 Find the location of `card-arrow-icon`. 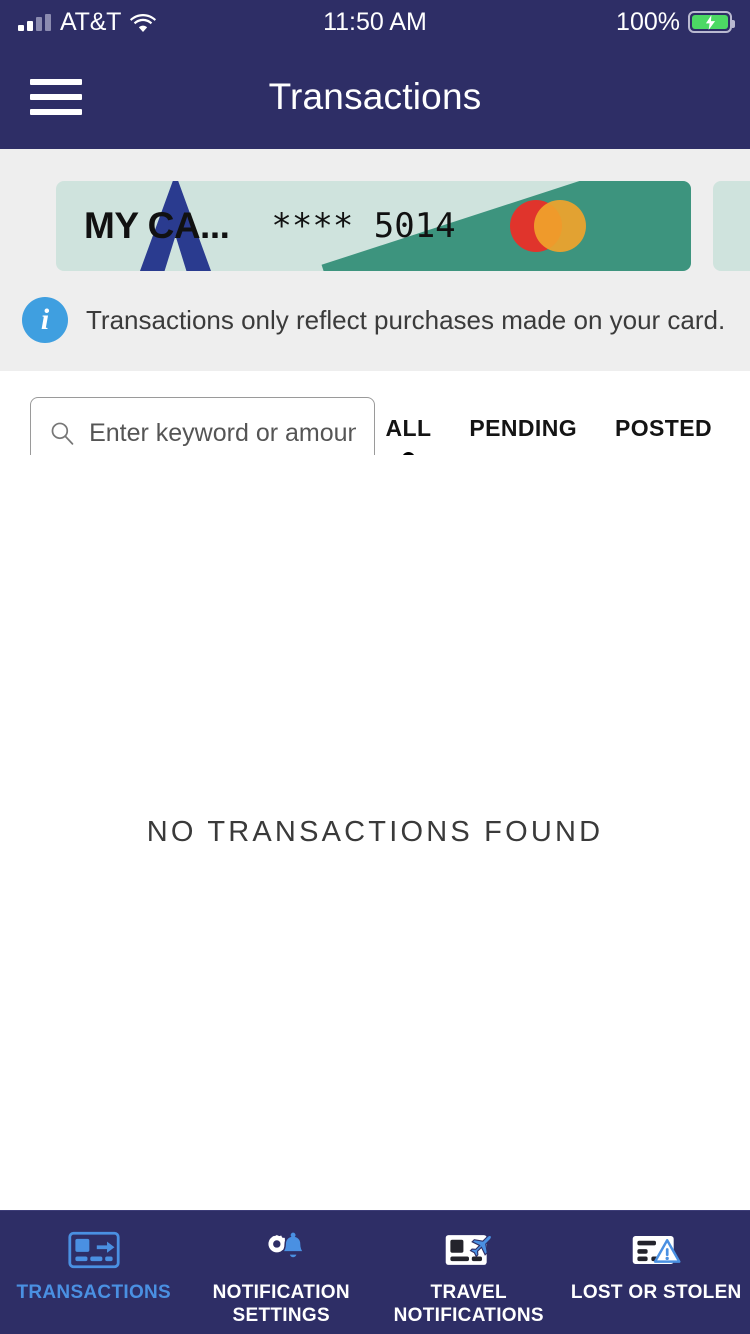

card-arrow-icon is located at coordinates (94, 1250).